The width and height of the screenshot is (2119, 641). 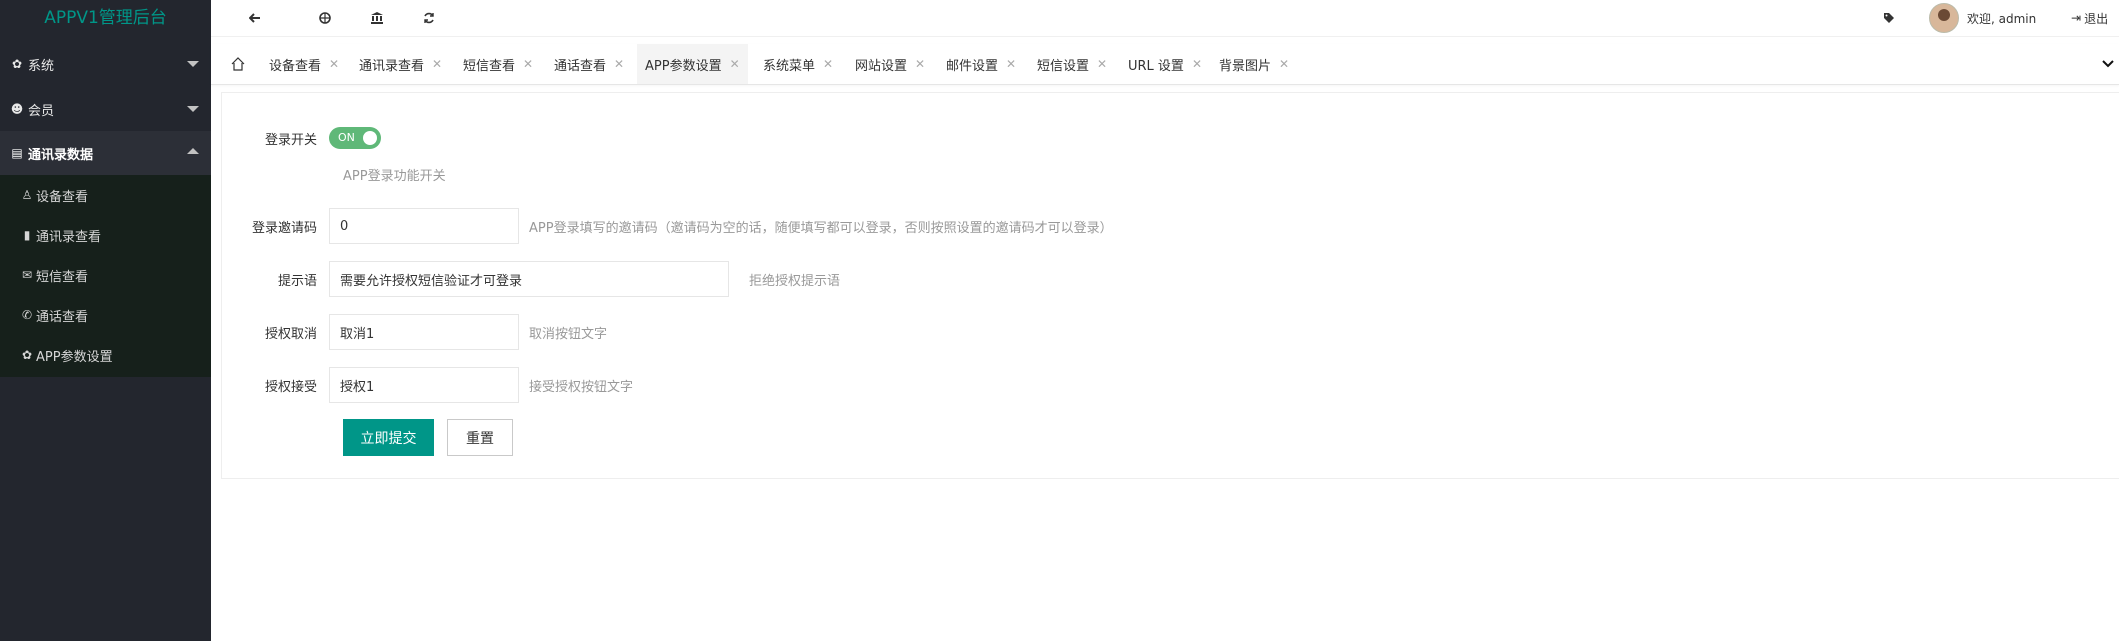 What do you see at coordinates (295, 66) in the screenshot?
I see `tab-label: 设备查看` at bounding box center [295, 66].